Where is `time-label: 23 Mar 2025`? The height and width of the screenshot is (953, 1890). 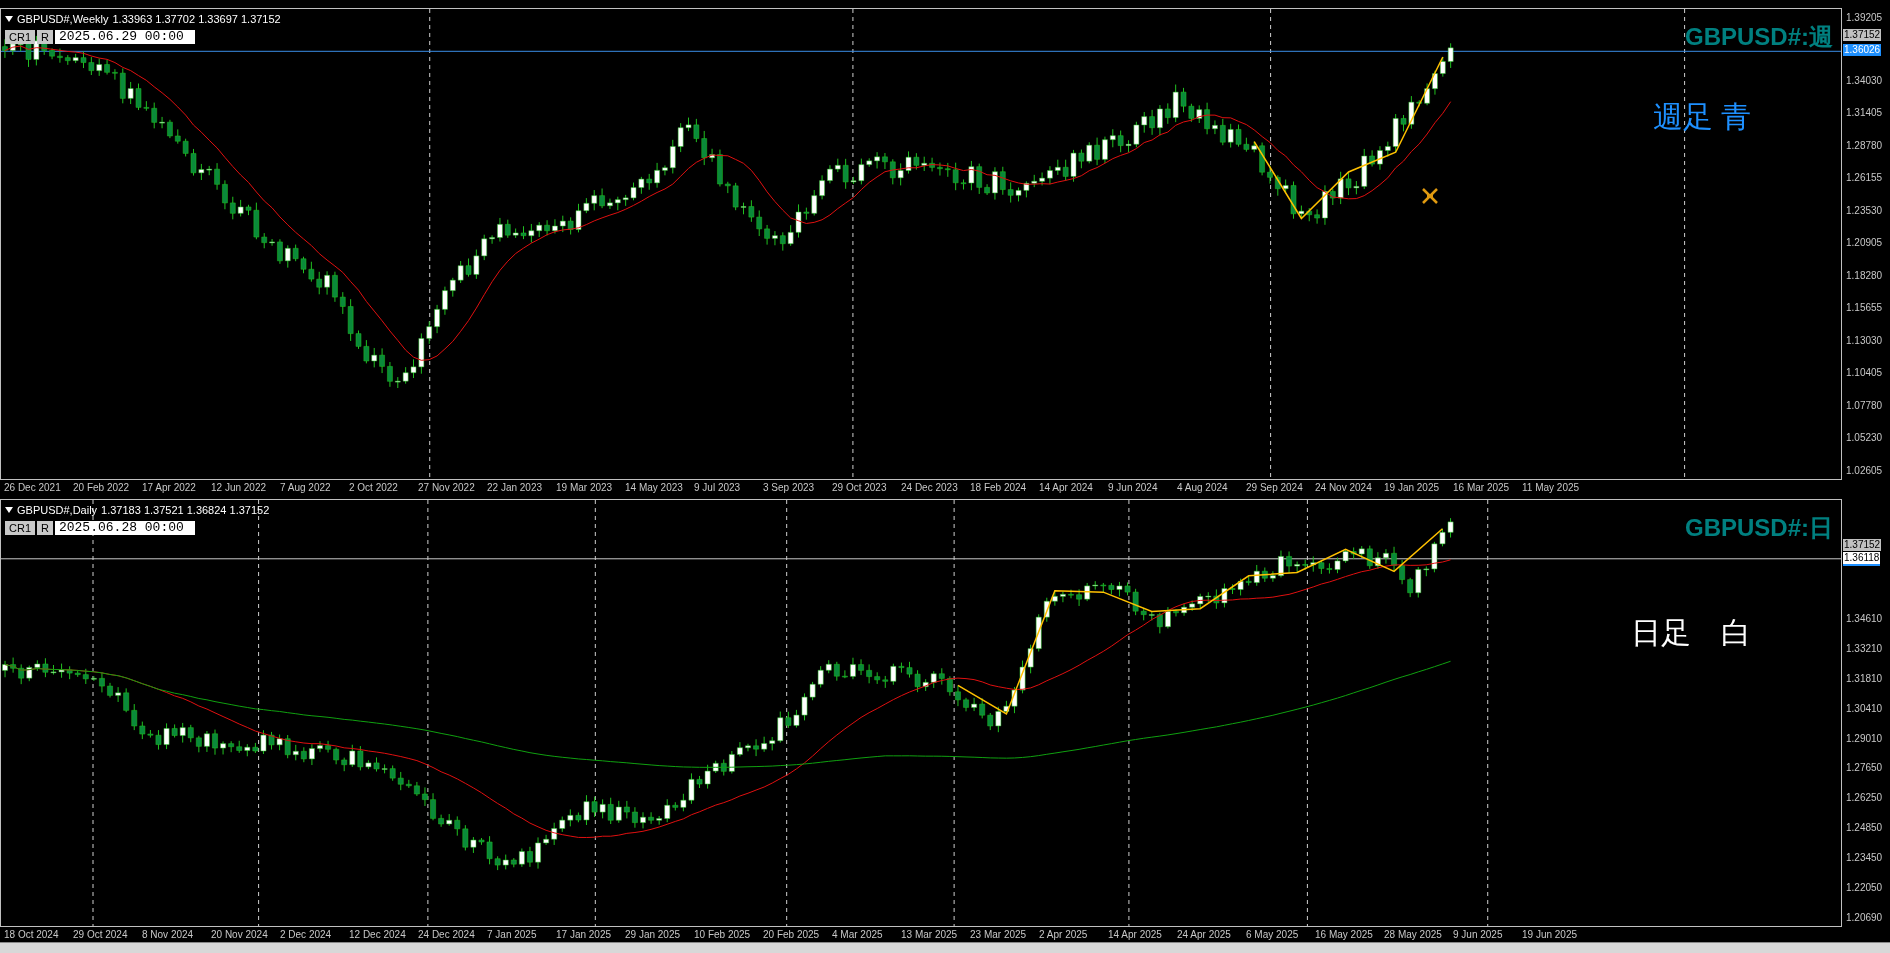 time-label: 23 Mar 2025 is located at coordinates (999, 935).